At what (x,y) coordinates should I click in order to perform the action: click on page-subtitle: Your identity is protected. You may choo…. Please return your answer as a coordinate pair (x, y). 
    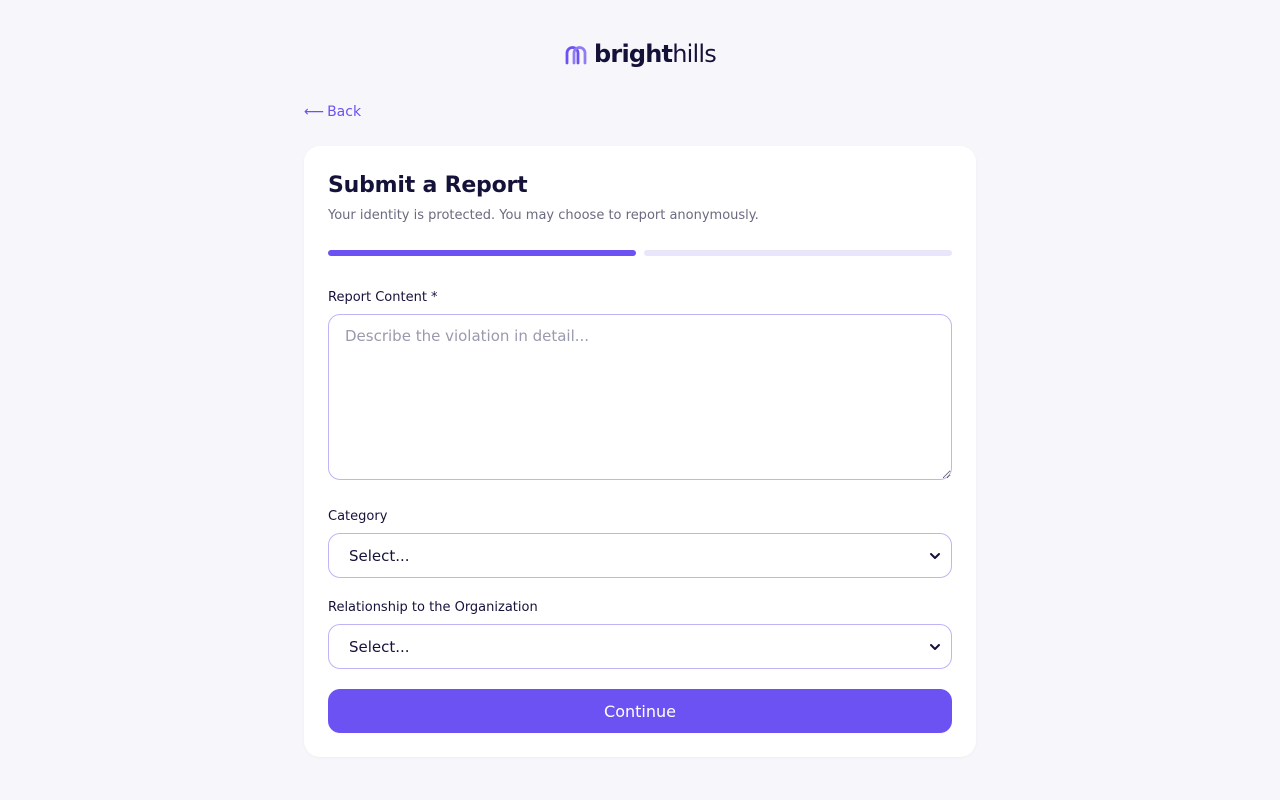
    Looking at the image, I should click on (543, 215).